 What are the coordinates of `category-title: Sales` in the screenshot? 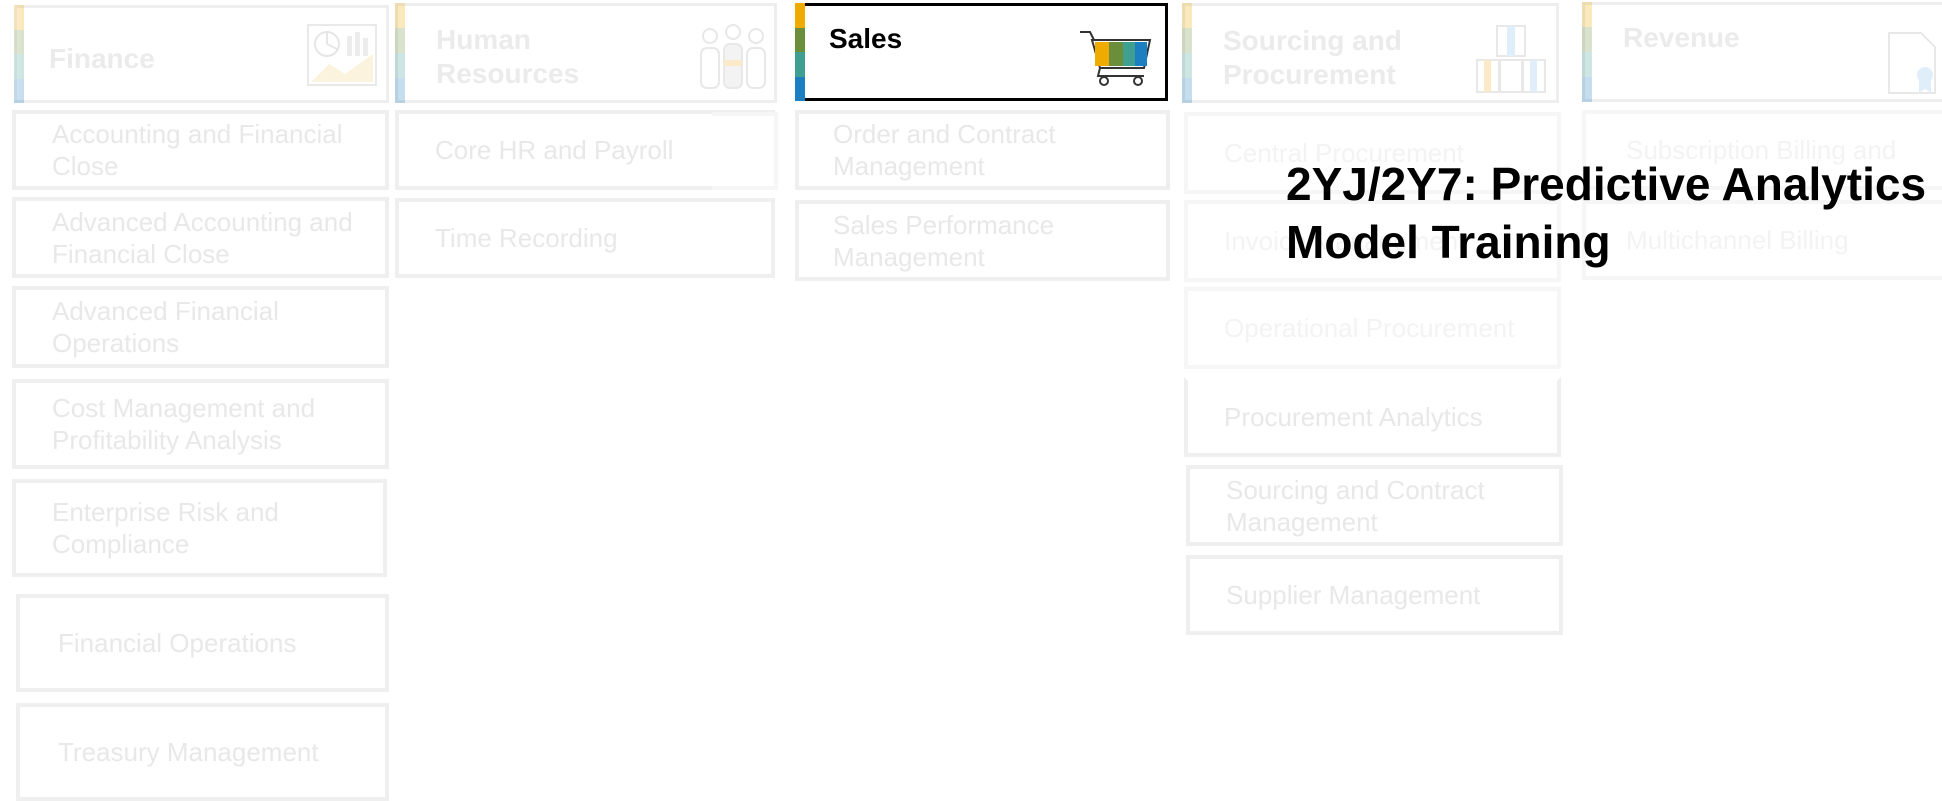 It's located at (866, 38).